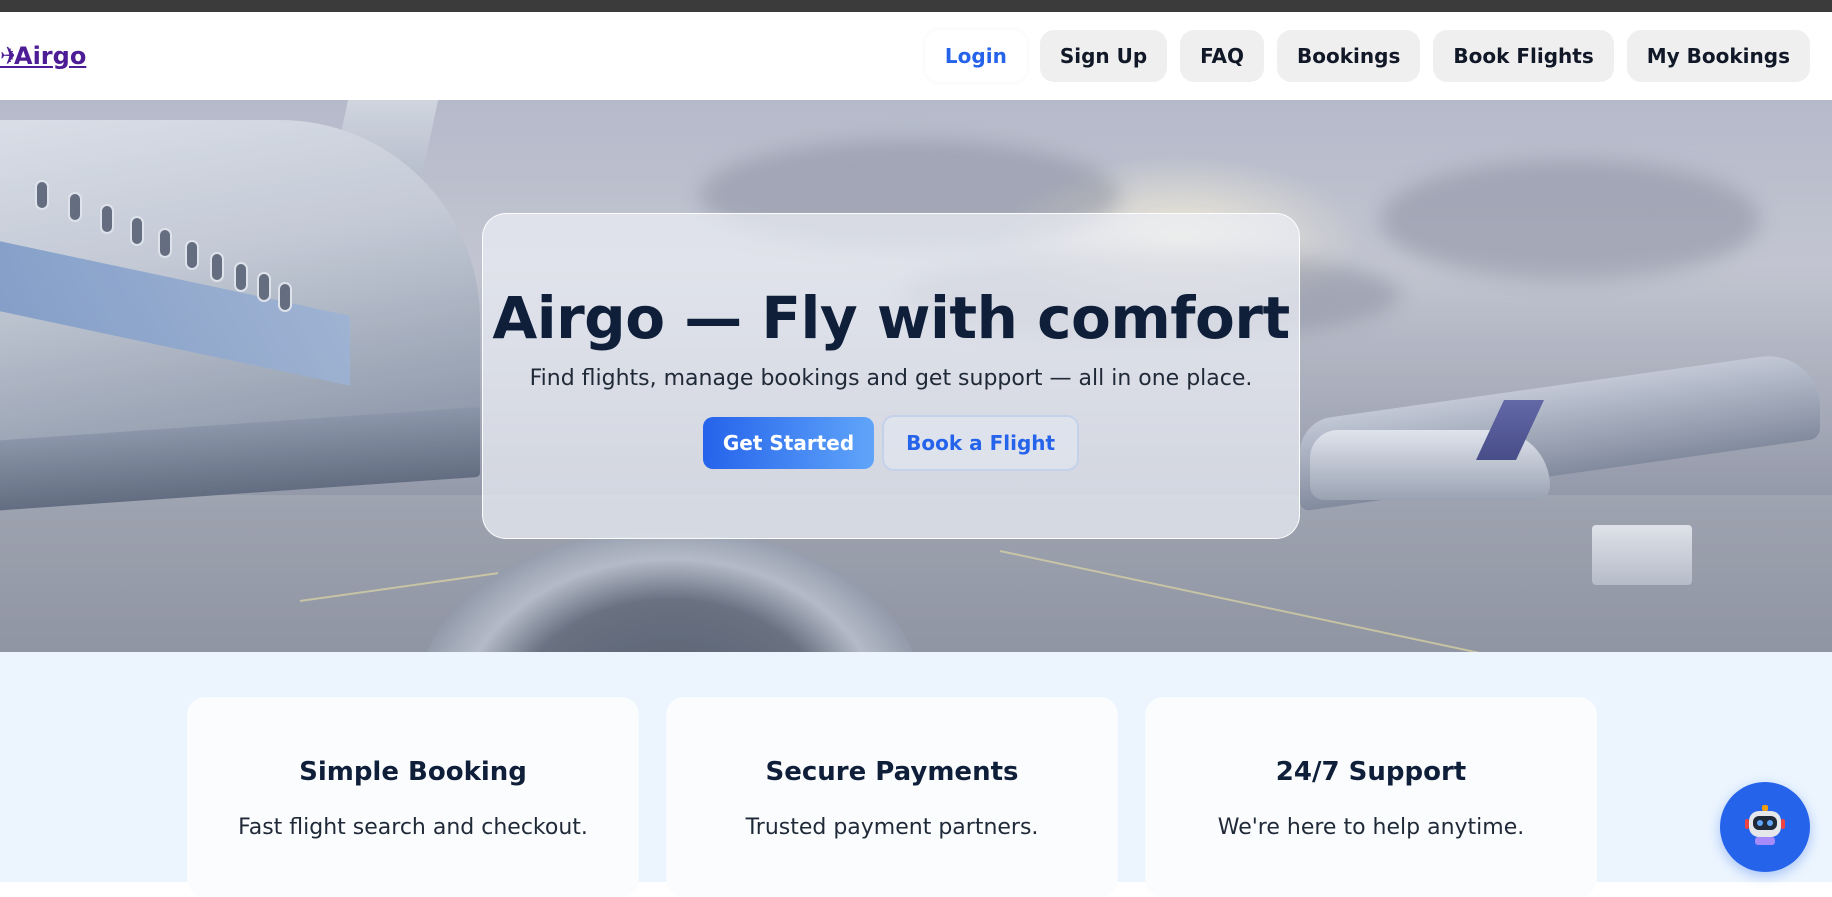 The image size is (1832, 897). I want to click on feature-description: Fast flight search and checkout., so click(413, 827).